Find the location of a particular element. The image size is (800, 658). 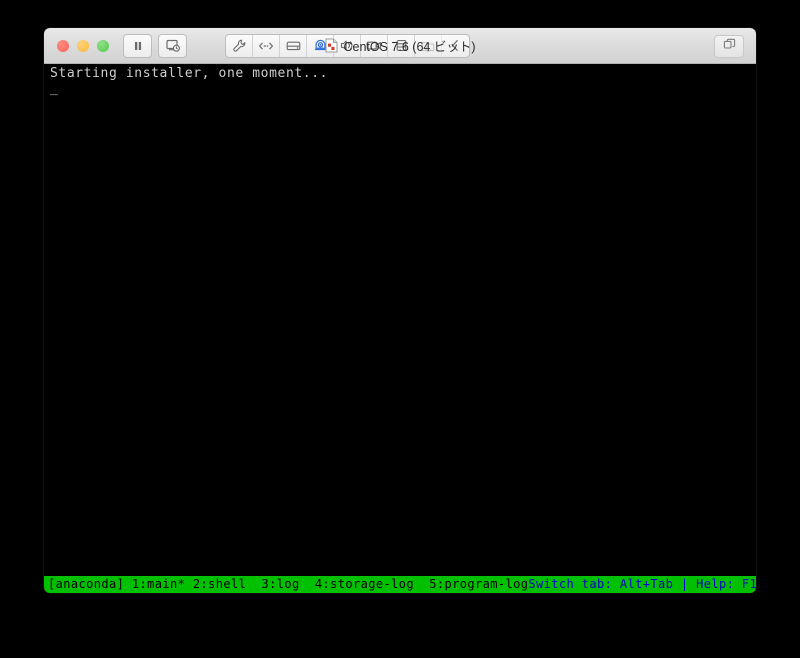

webcam-icon is located at coordinates (320, 45).